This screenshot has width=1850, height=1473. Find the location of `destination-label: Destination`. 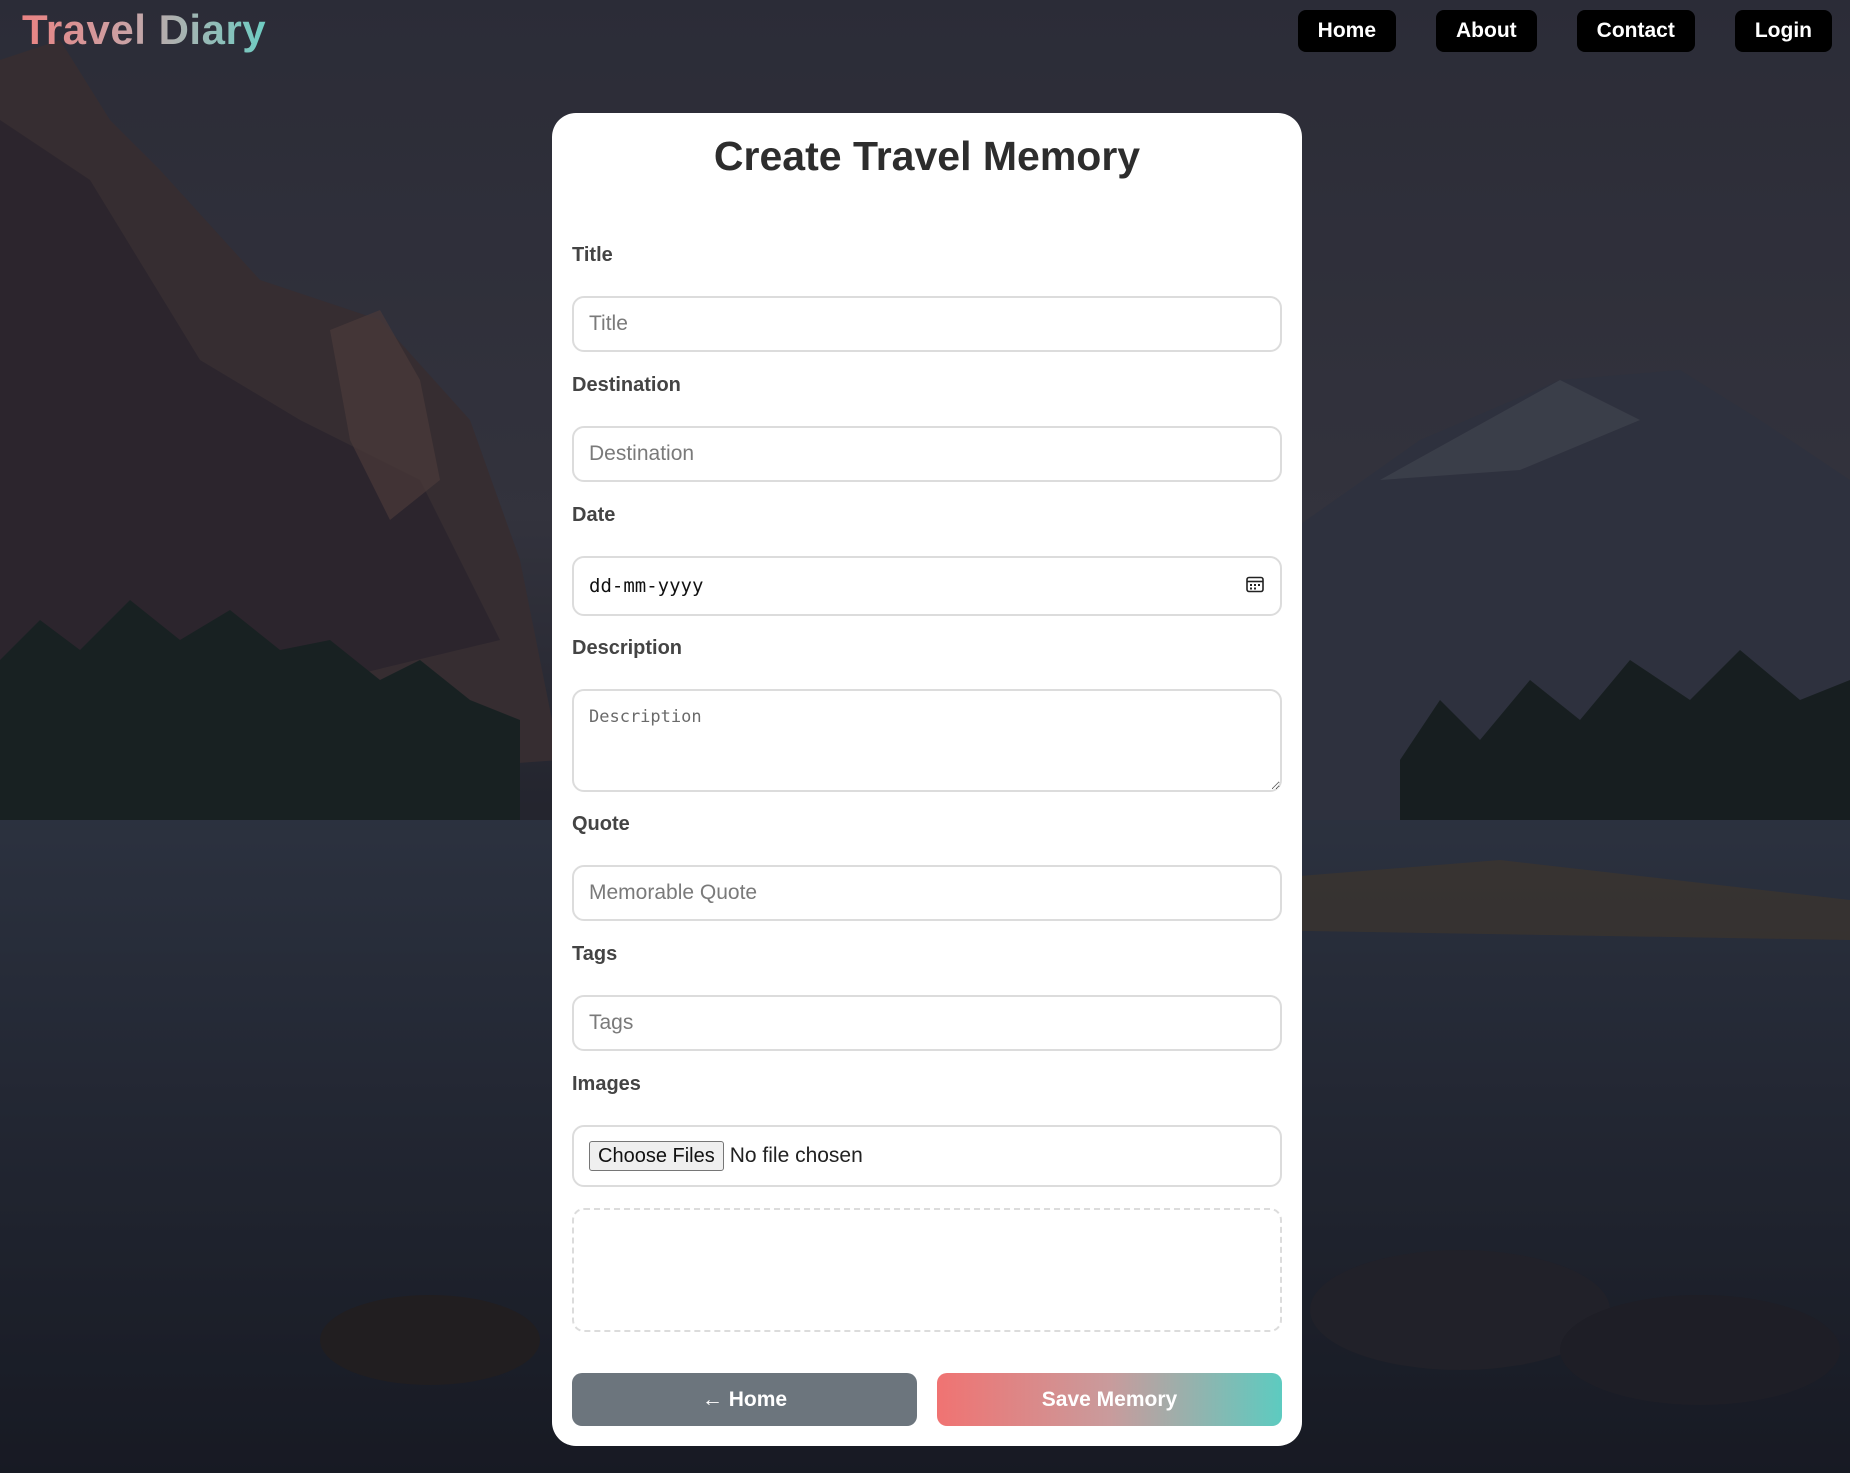

destination-label: Destination is located at coordinates (626, 385).